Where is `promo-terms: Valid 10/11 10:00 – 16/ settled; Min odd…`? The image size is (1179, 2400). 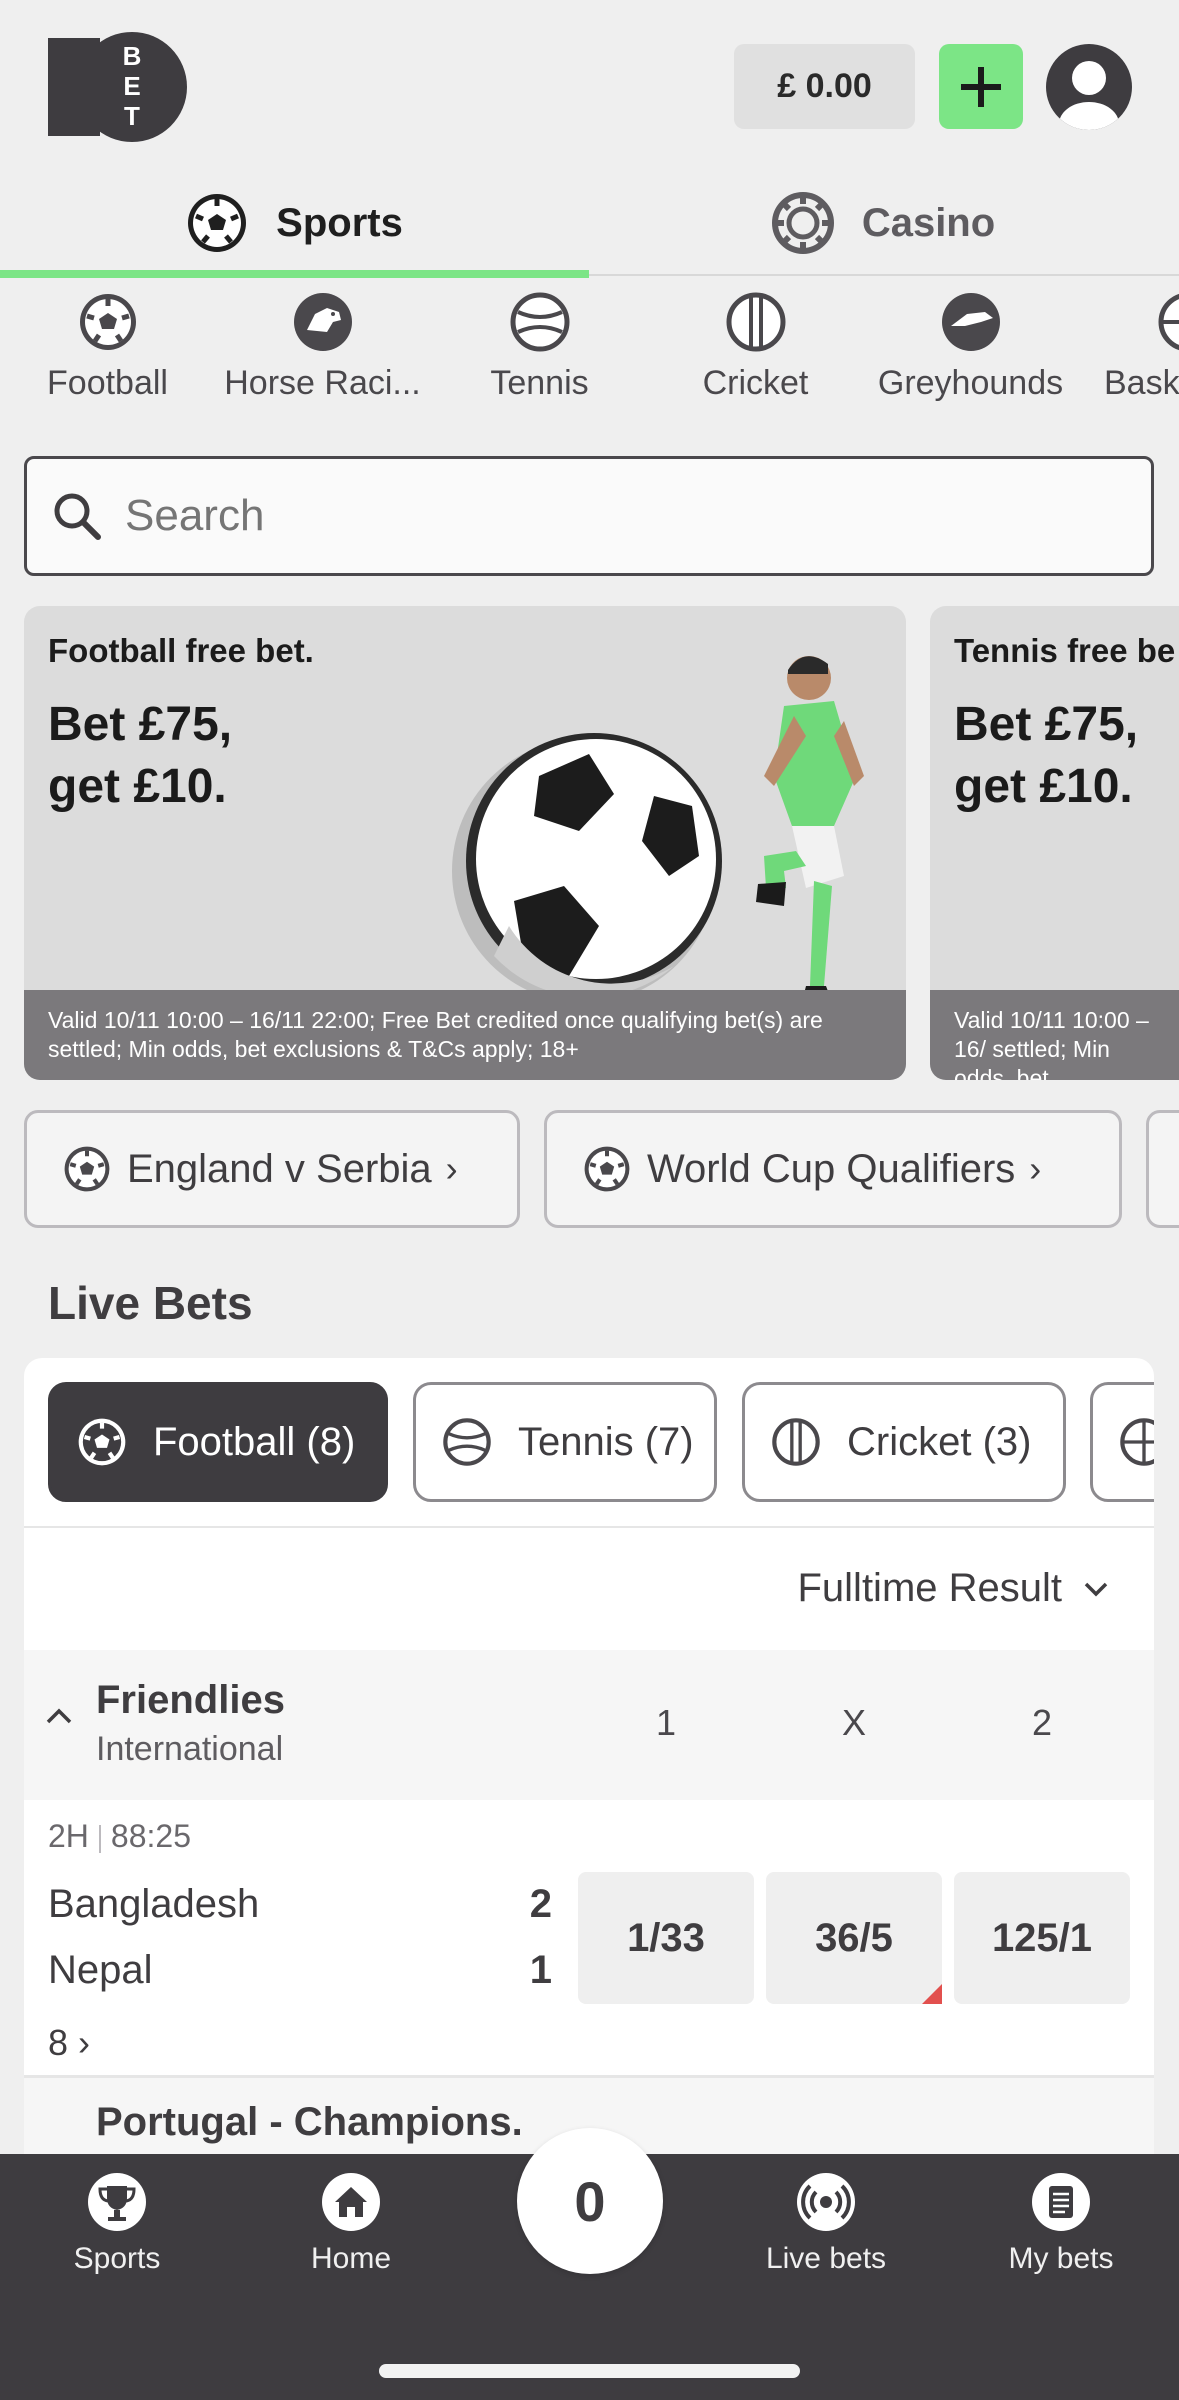
promo-terms: Valid 10/11 10:00 – 16/ settled; Min odd… is located at coordinates (1054, 1035).